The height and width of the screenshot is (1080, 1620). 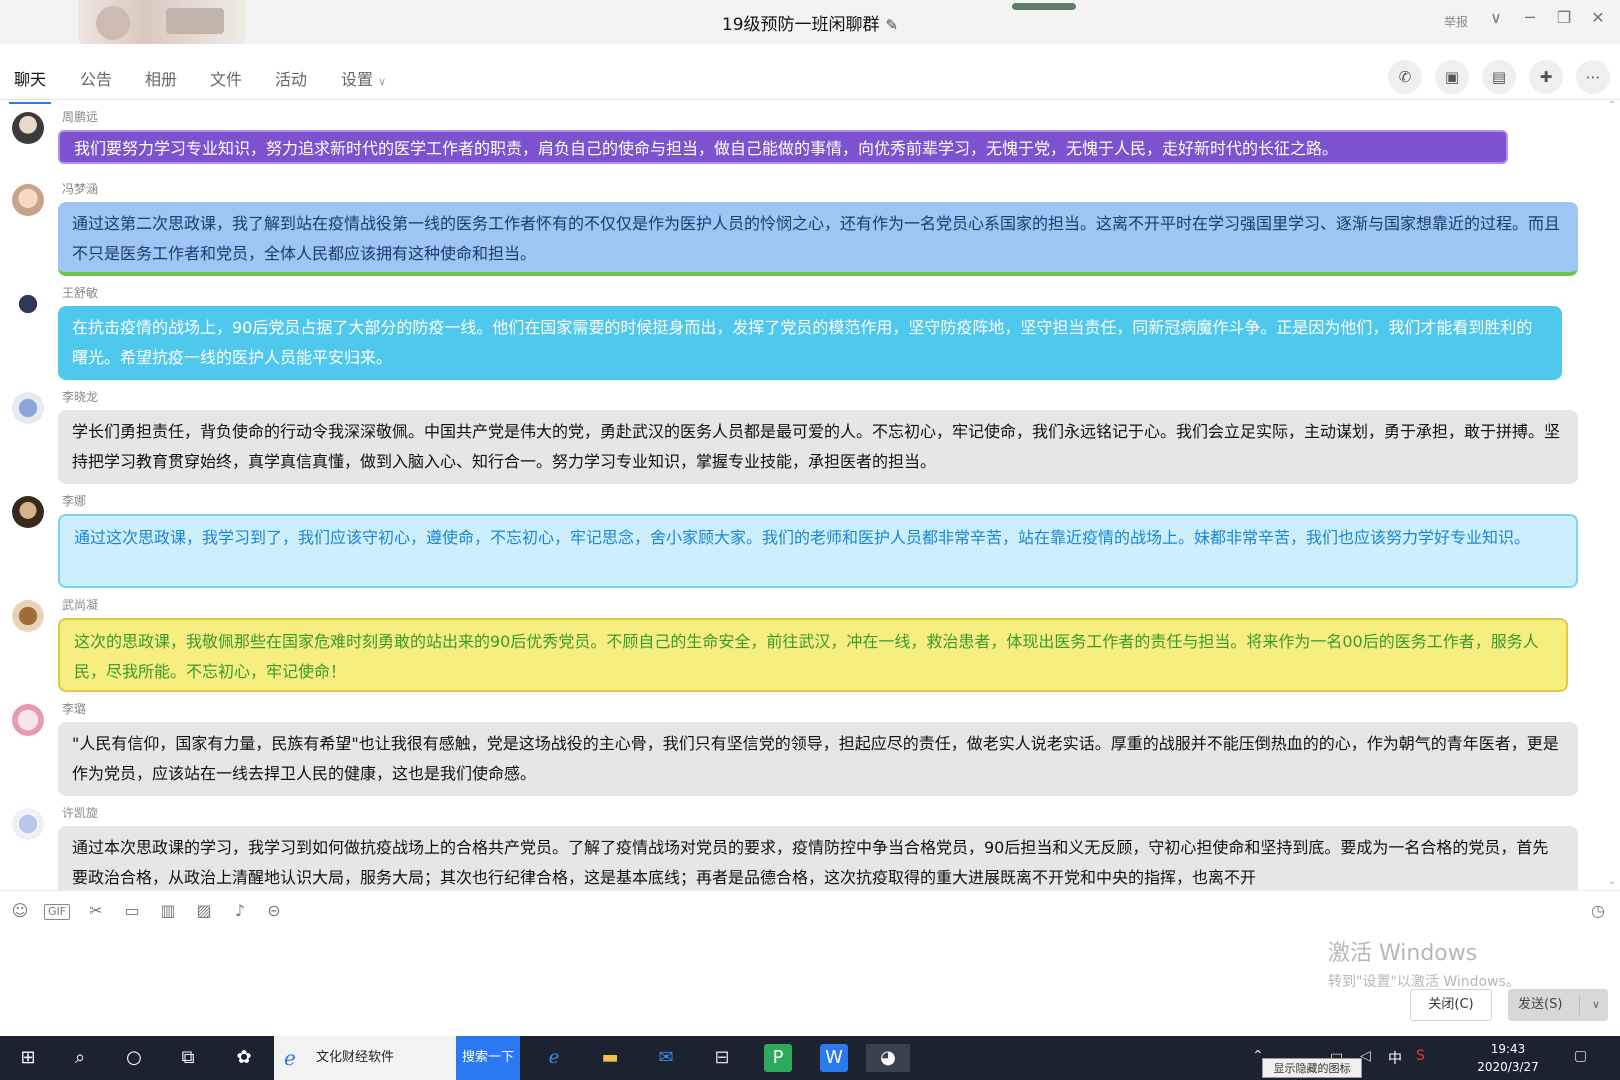 I want to click on close-icon: ✕, so click(x=1598, y=17).